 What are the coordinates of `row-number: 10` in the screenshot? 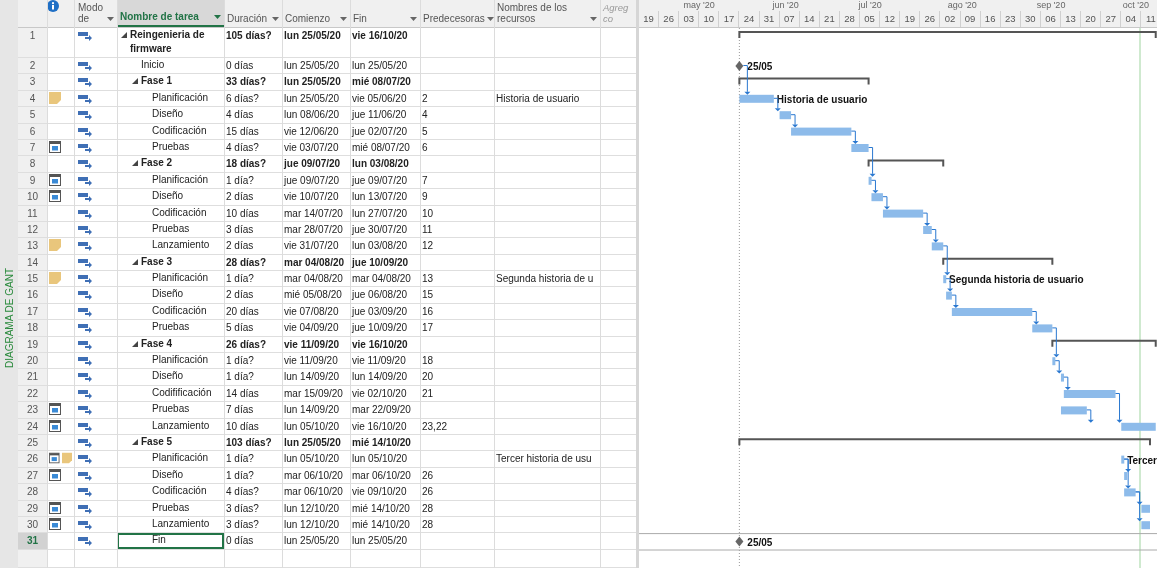 It's located at (32, 197).